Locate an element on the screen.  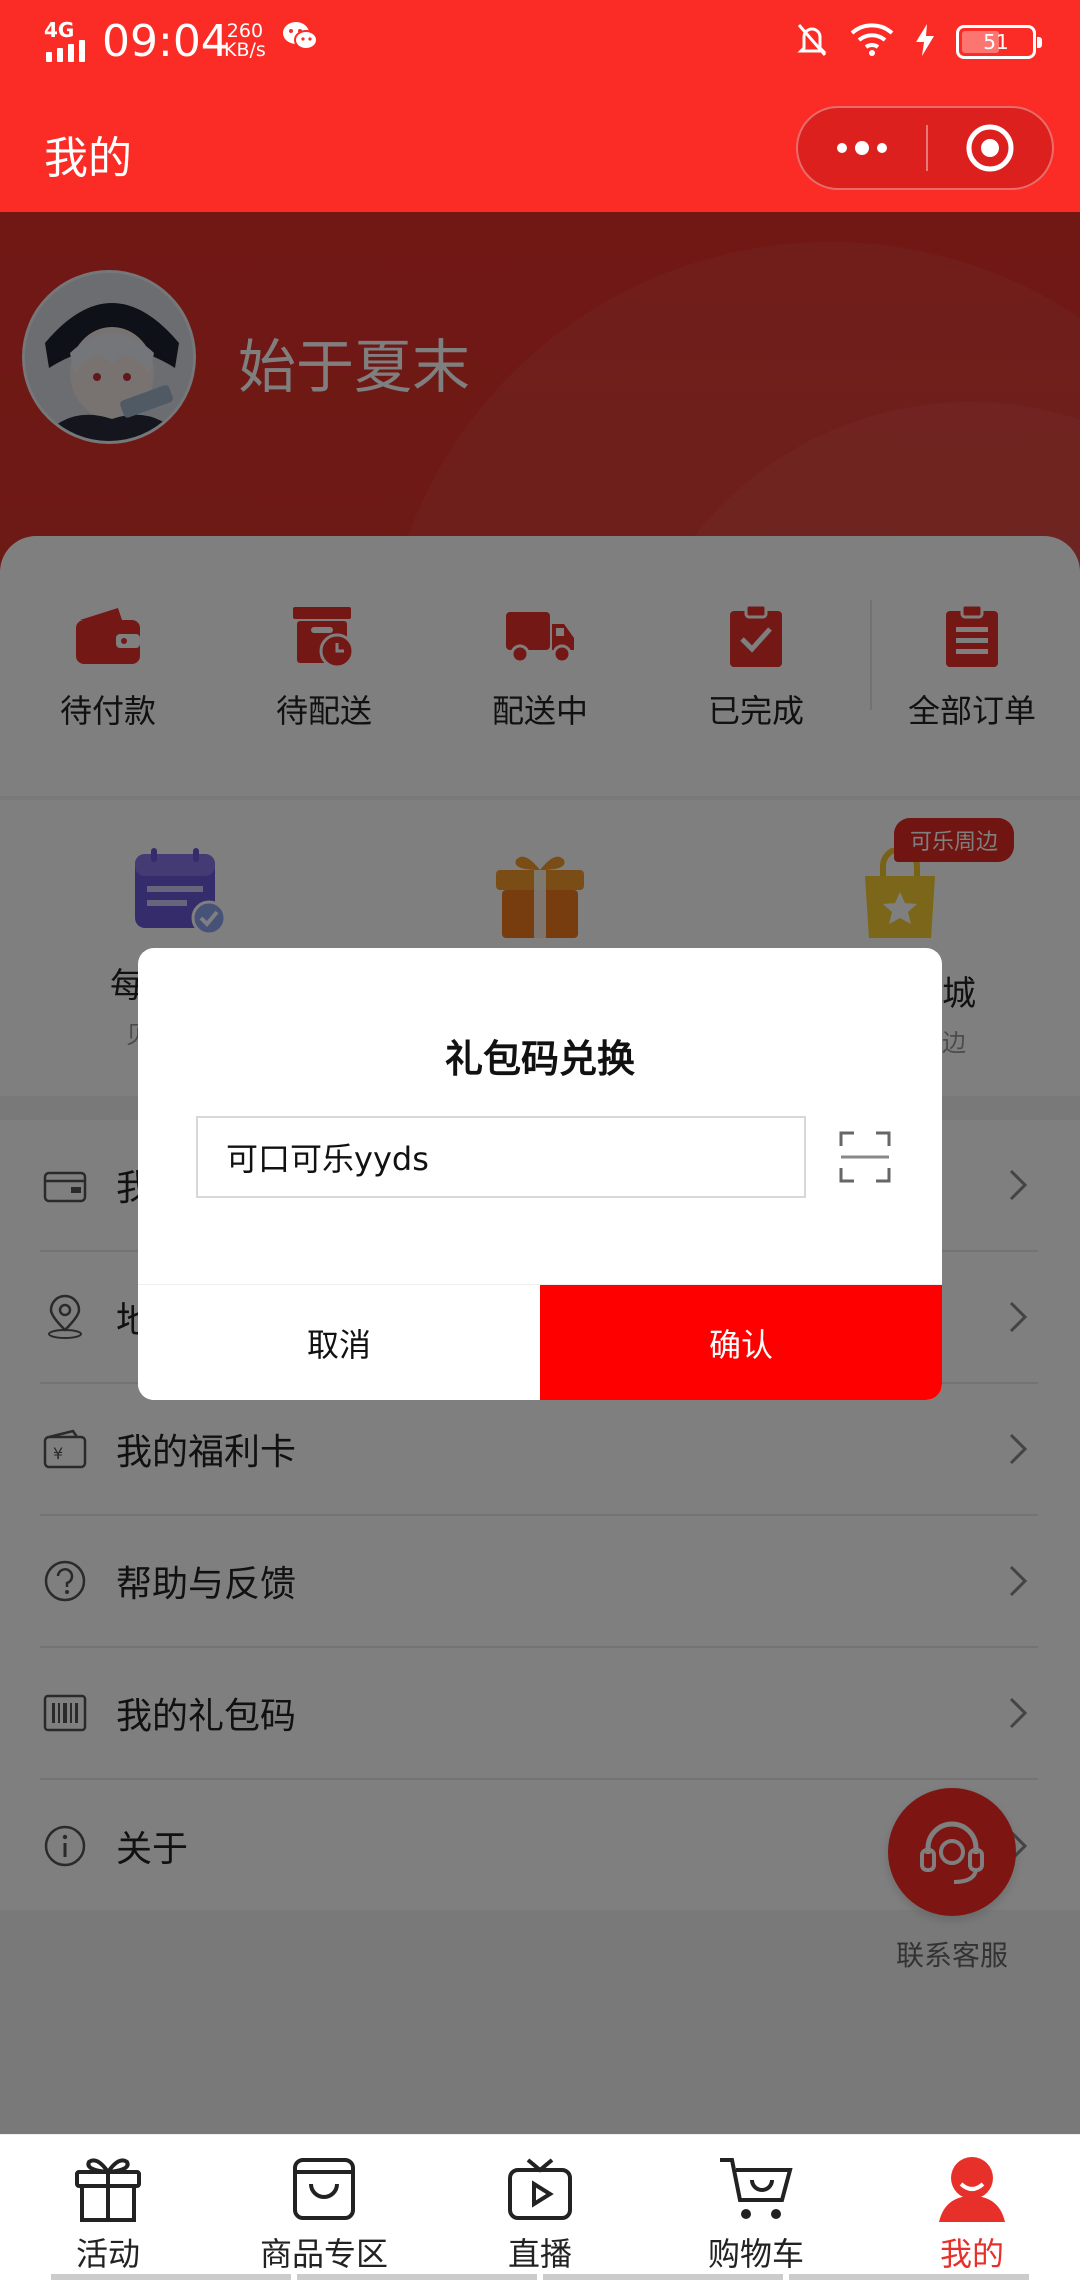
close-mini-program-button is located at coordinates (990, 148).